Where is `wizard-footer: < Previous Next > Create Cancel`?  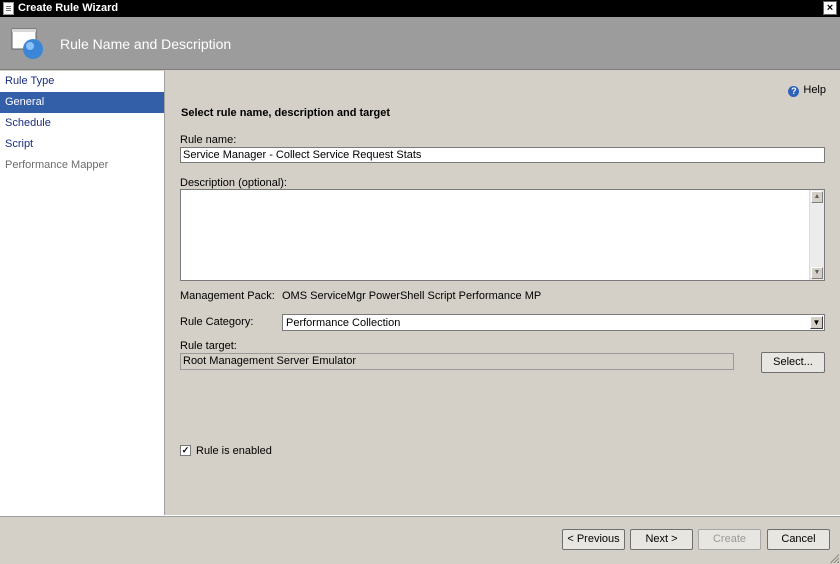
wizard-footer: < Previous Next > Create Cancel is located at coordinates (420, 539).